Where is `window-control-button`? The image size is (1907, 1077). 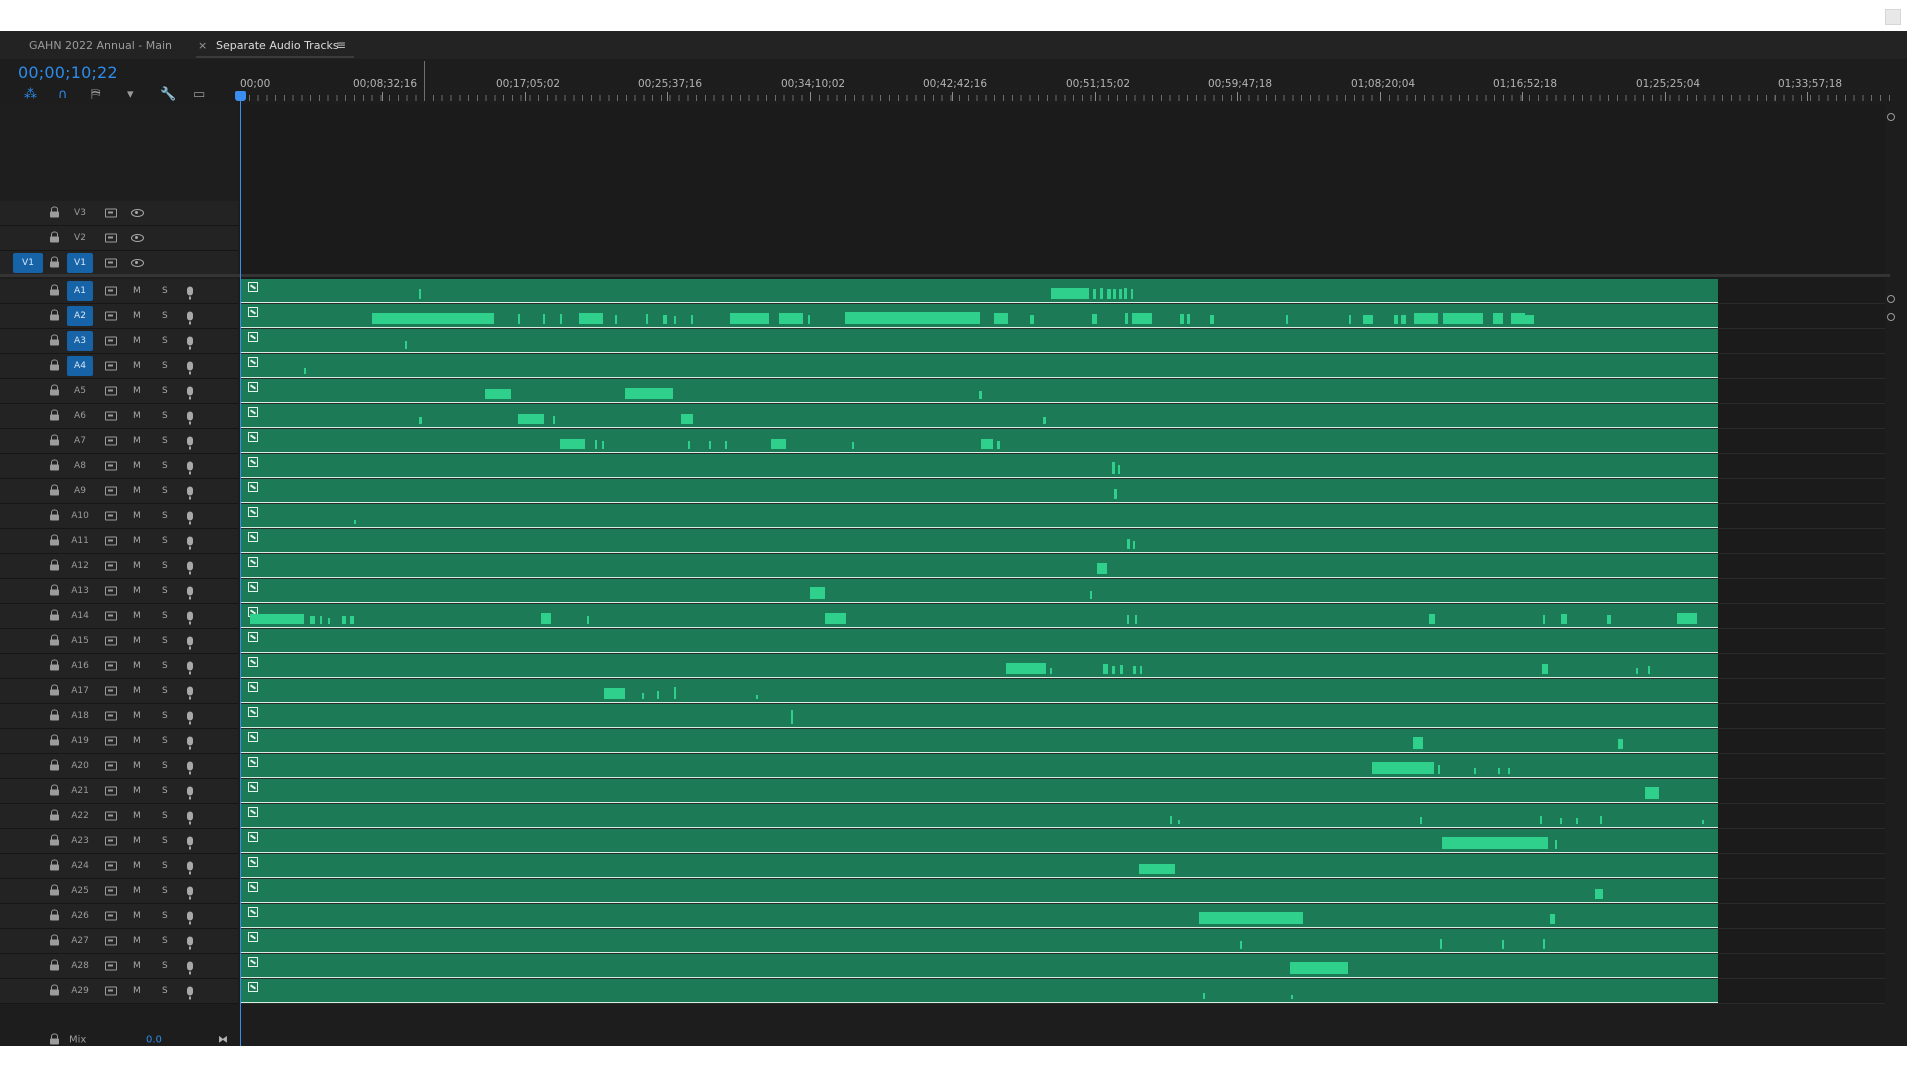 window-control-button is located at coordinates (1893, 17).